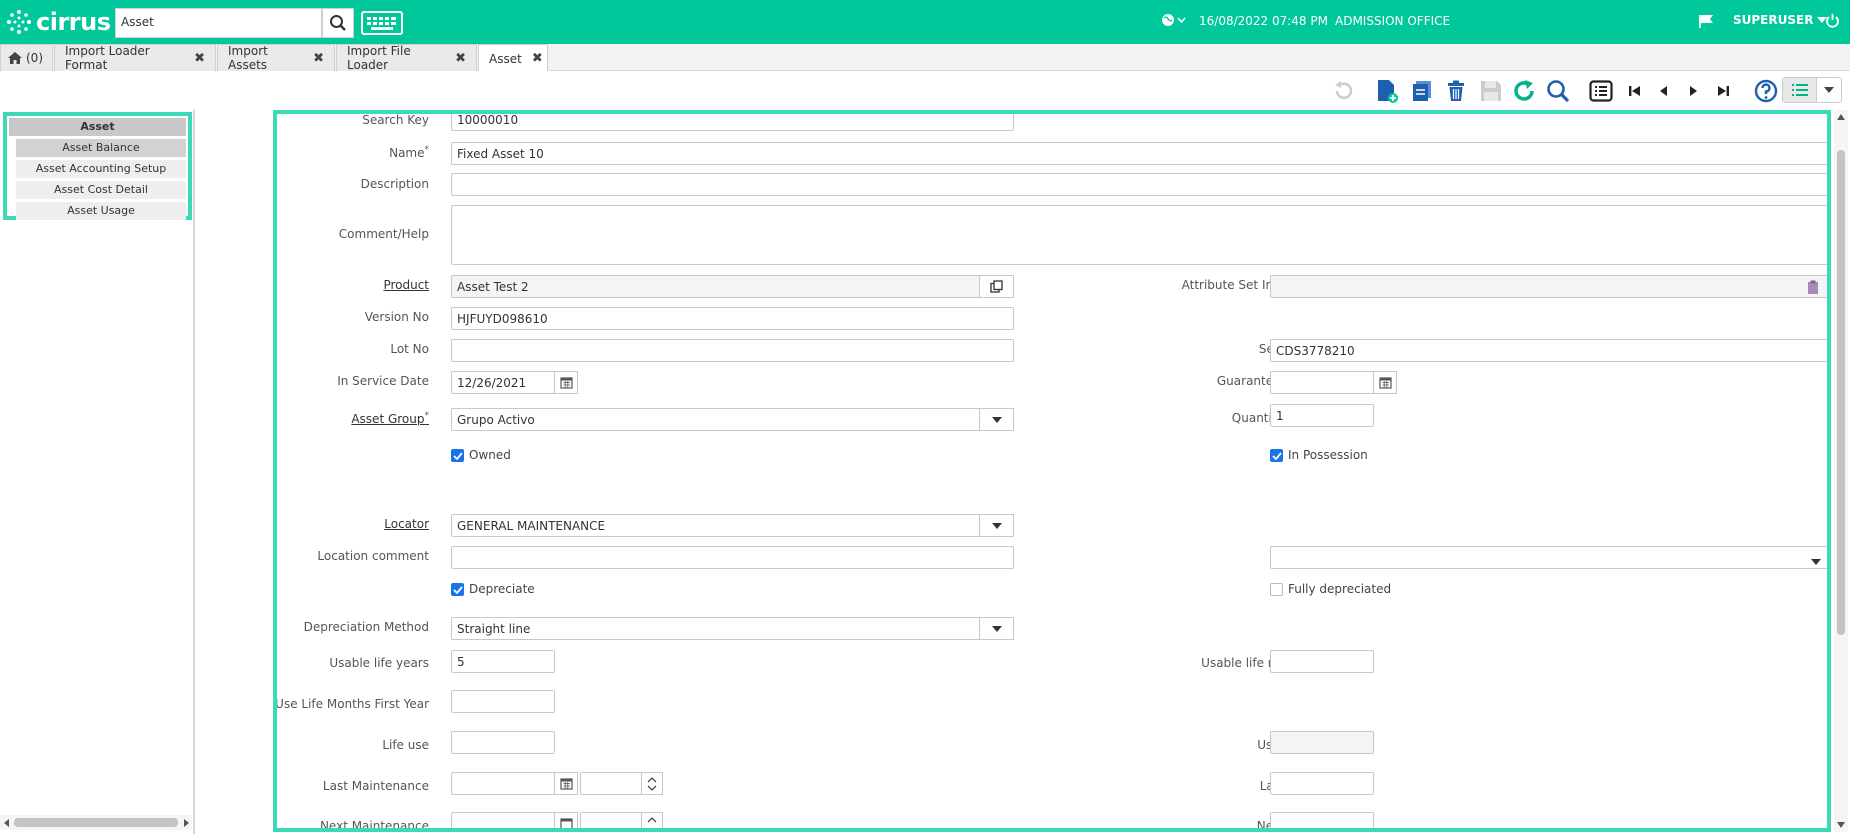 Image resolution: width=1850 pixels, height=834 pixels. I want to click on in-service-date-picker, so click(566, 382).